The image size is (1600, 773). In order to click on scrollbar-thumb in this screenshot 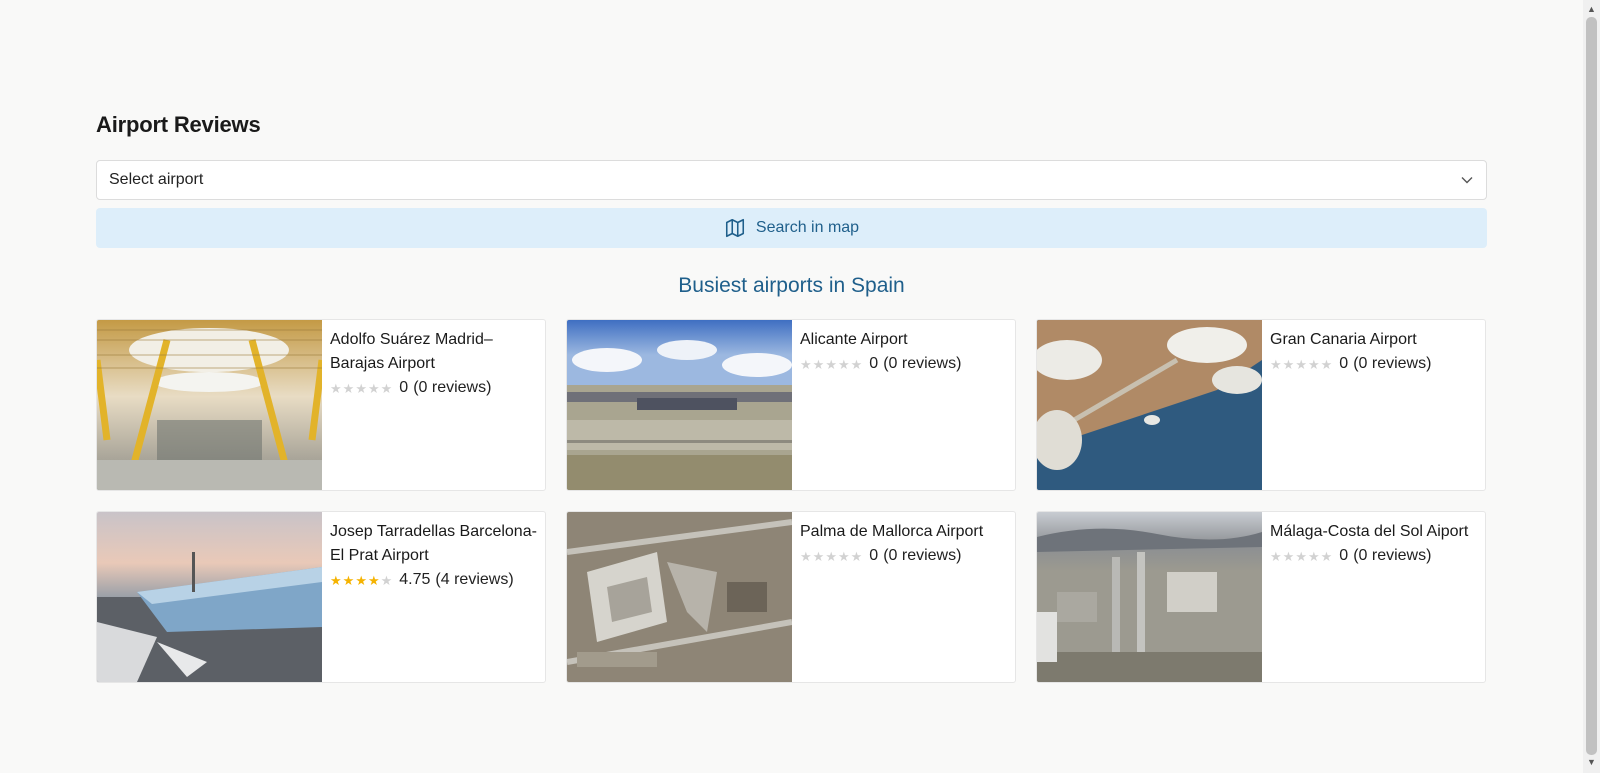, I will do `click(1591, 386)`.